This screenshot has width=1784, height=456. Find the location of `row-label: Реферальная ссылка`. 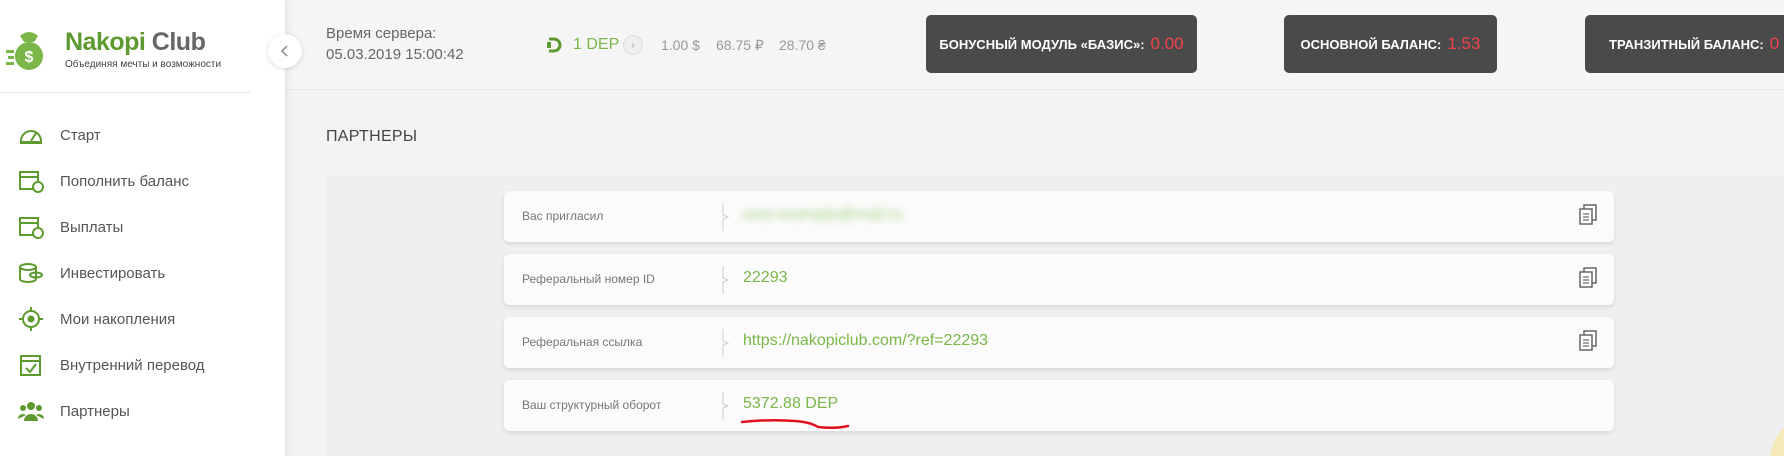

row-label: Реферальная ссылка is located at coordinates (582, 342).